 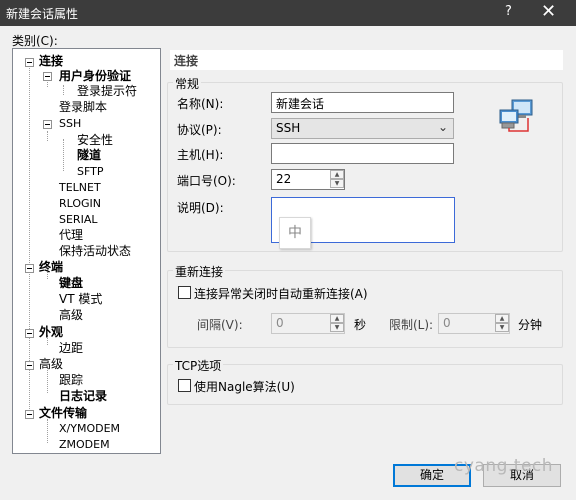 I want to click on interval-value: 0, so click(x=280, y=323).